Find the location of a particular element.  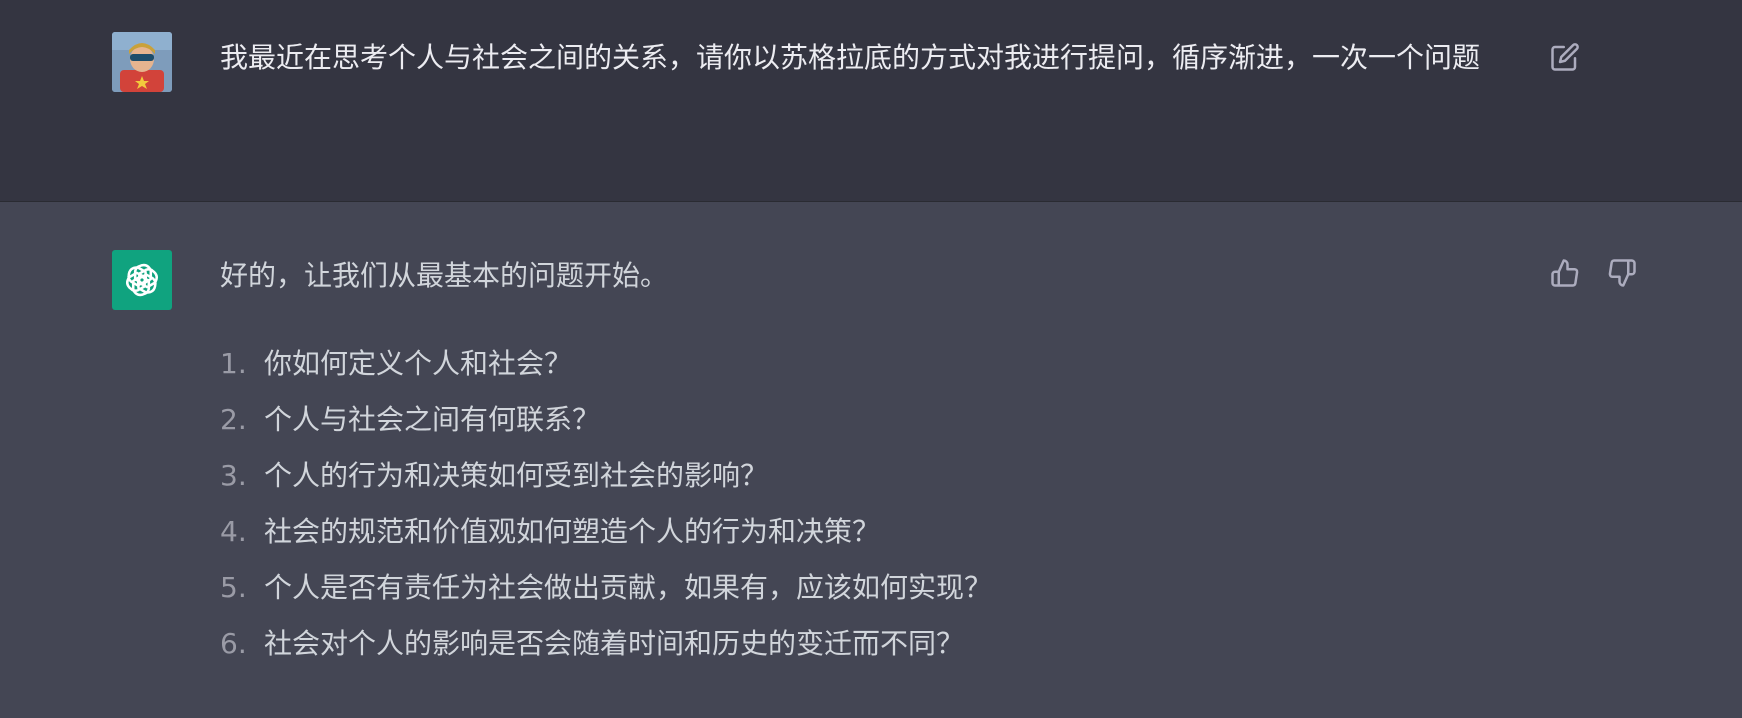

thumbs-down-icon is located at coordinates (1622, 273).